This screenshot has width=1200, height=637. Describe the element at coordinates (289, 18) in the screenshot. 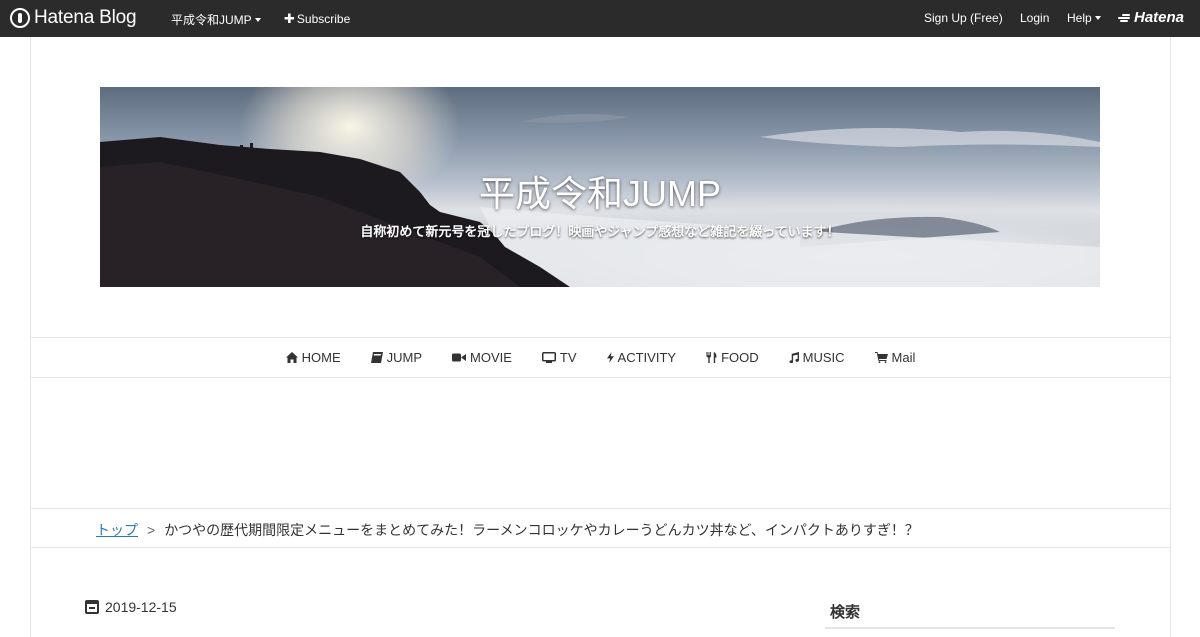

I see `plus-icon: ✚` at that location.